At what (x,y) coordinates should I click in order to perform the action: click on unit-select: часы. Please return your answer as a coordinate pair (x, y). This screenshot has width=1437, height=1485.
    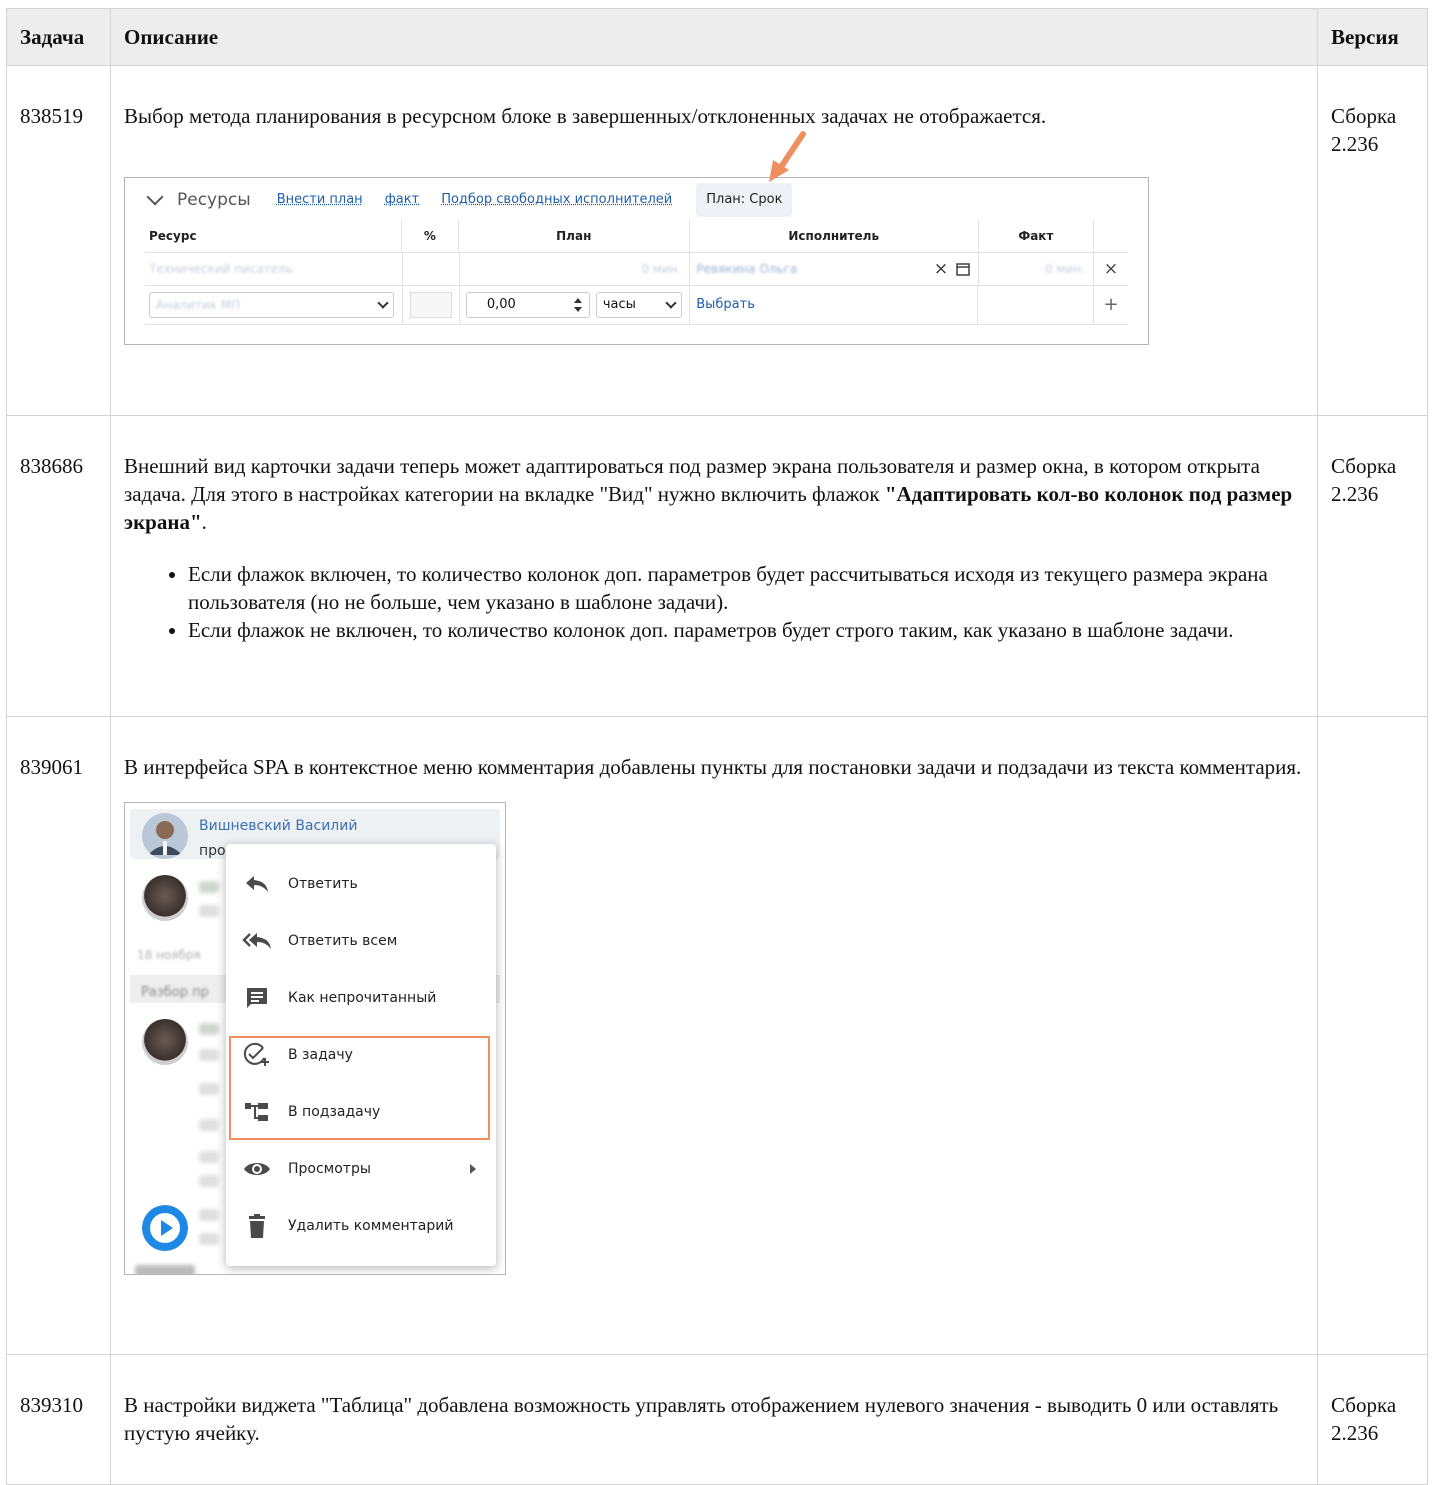
    Looking at the image, I should click on (638, 305).